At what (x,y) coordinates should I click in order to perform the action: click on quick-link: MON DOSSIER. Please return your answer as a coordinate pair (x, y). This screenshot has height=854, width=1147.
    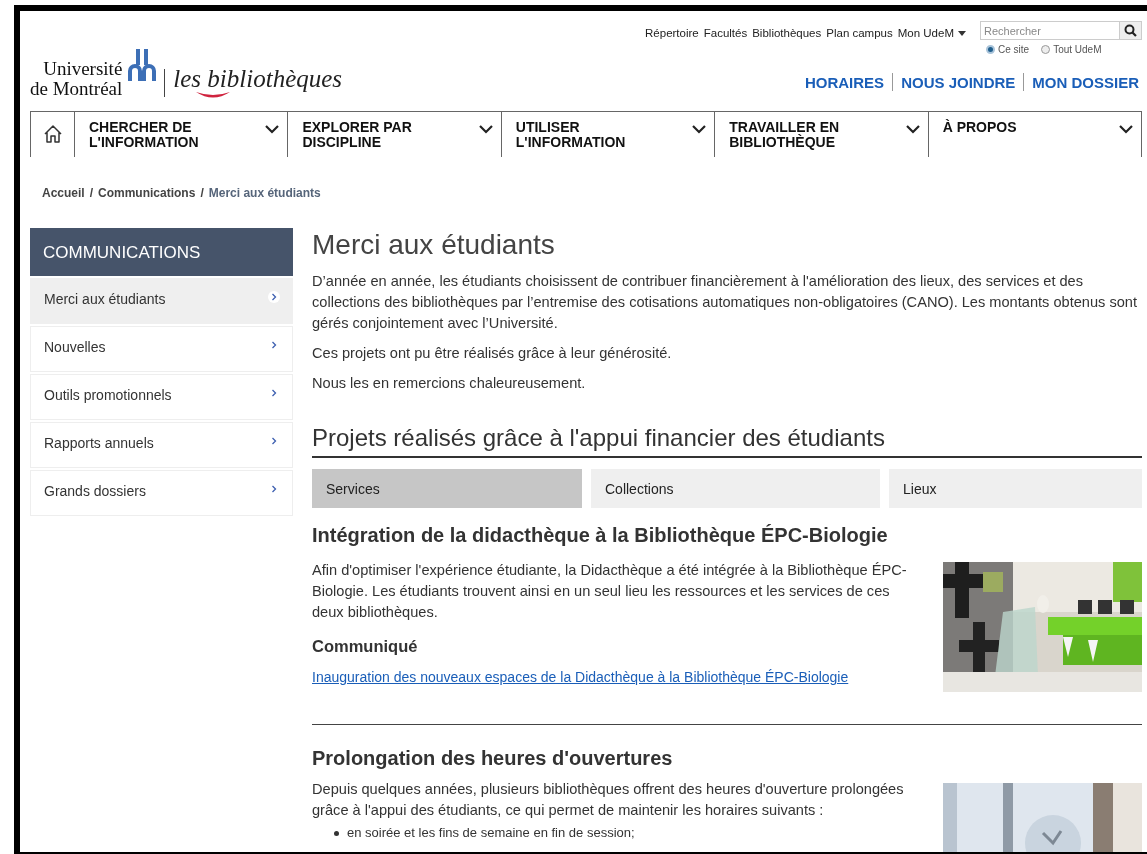
    Looking at the image, I should click on (1085, 82).